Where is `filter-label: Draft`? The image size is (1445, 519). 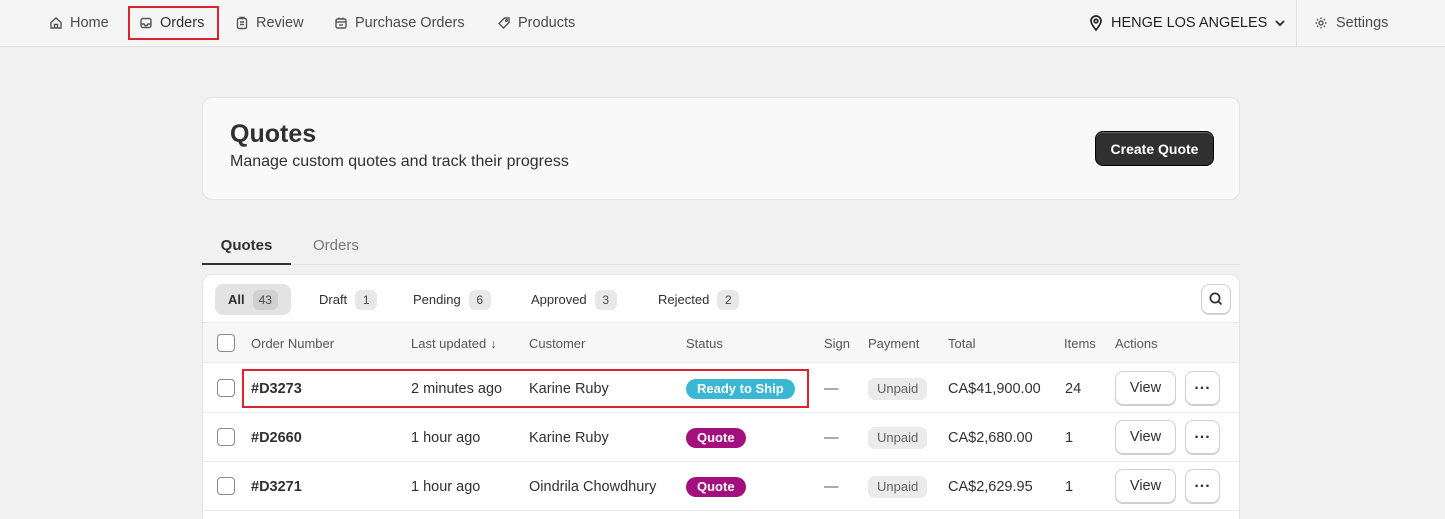
filter-label: Draft is located at coordinates (333, 299).